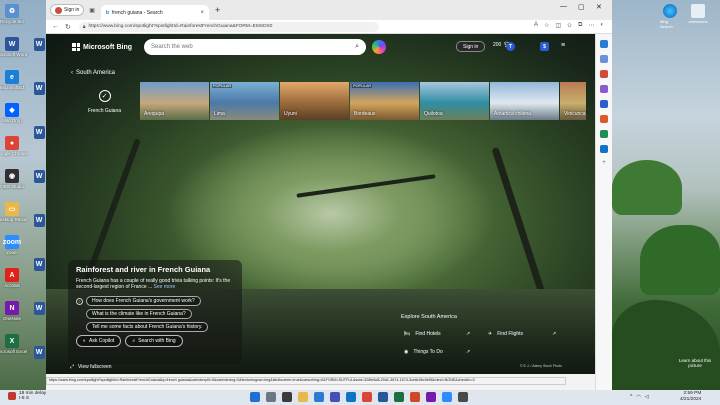 The height and width of the screenshot is (405, 720). What do you see at coordinates (314, 101) in the screenshot?
I see `place-card: Uyuni` at bounding box center [314, 101].